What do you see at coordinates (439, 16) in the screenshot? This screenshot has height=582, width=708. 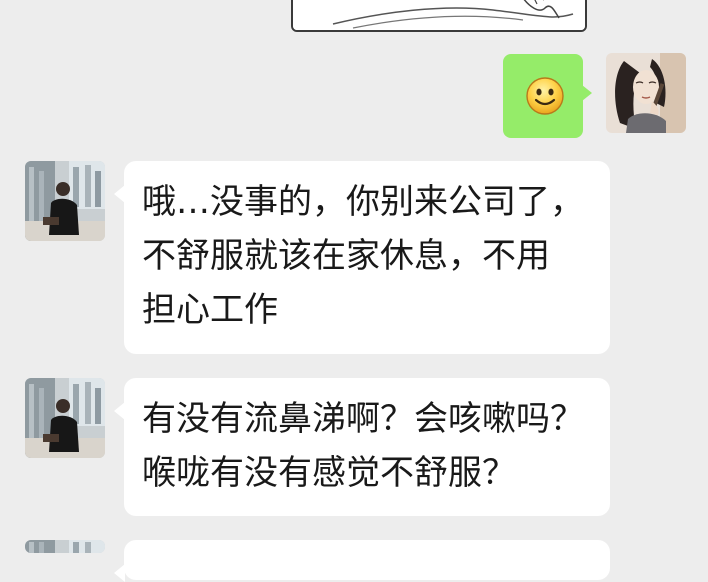 I see `image-message-thumbnail` at bounding box center [439, 16].